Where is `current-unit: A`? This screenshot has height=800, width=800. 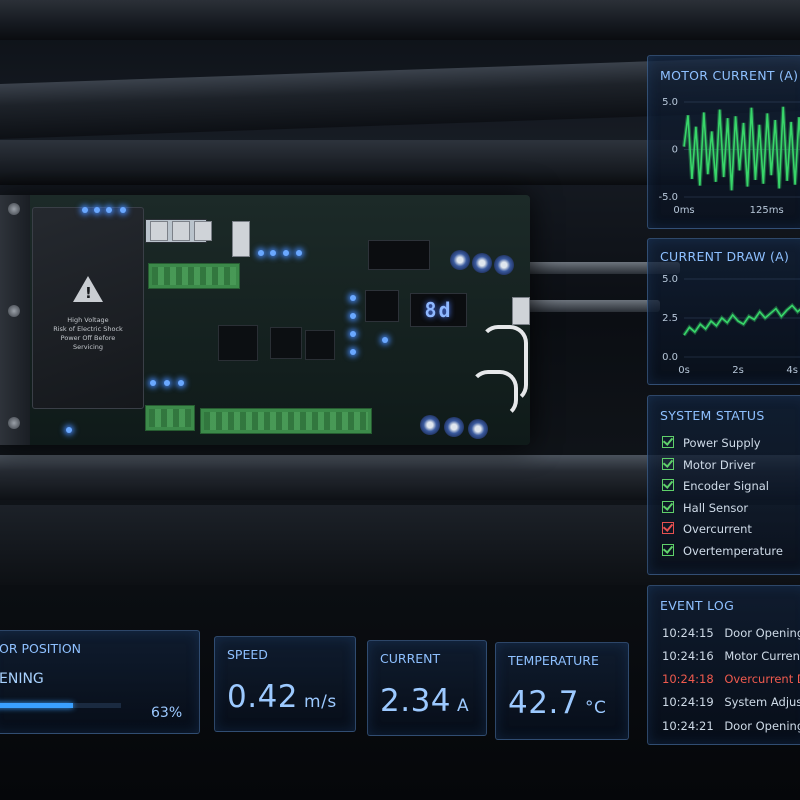
current-unit: A is located at coordinates (463, 706).